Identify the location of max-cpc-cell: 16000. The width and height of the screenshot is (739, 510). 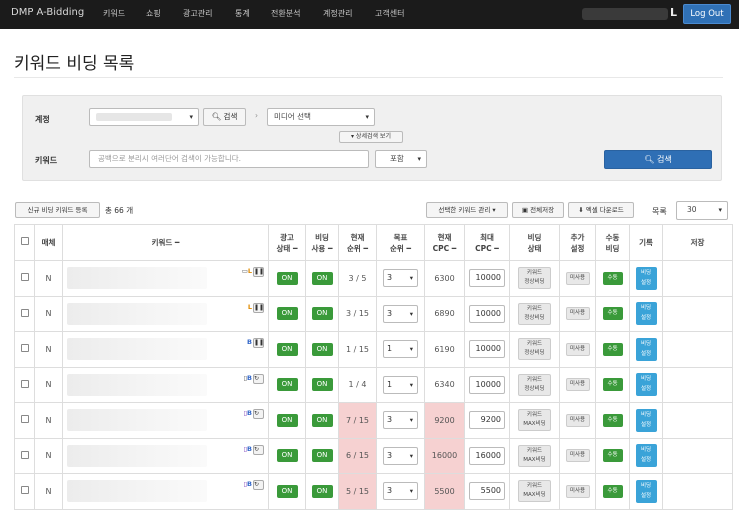
(487, 455).